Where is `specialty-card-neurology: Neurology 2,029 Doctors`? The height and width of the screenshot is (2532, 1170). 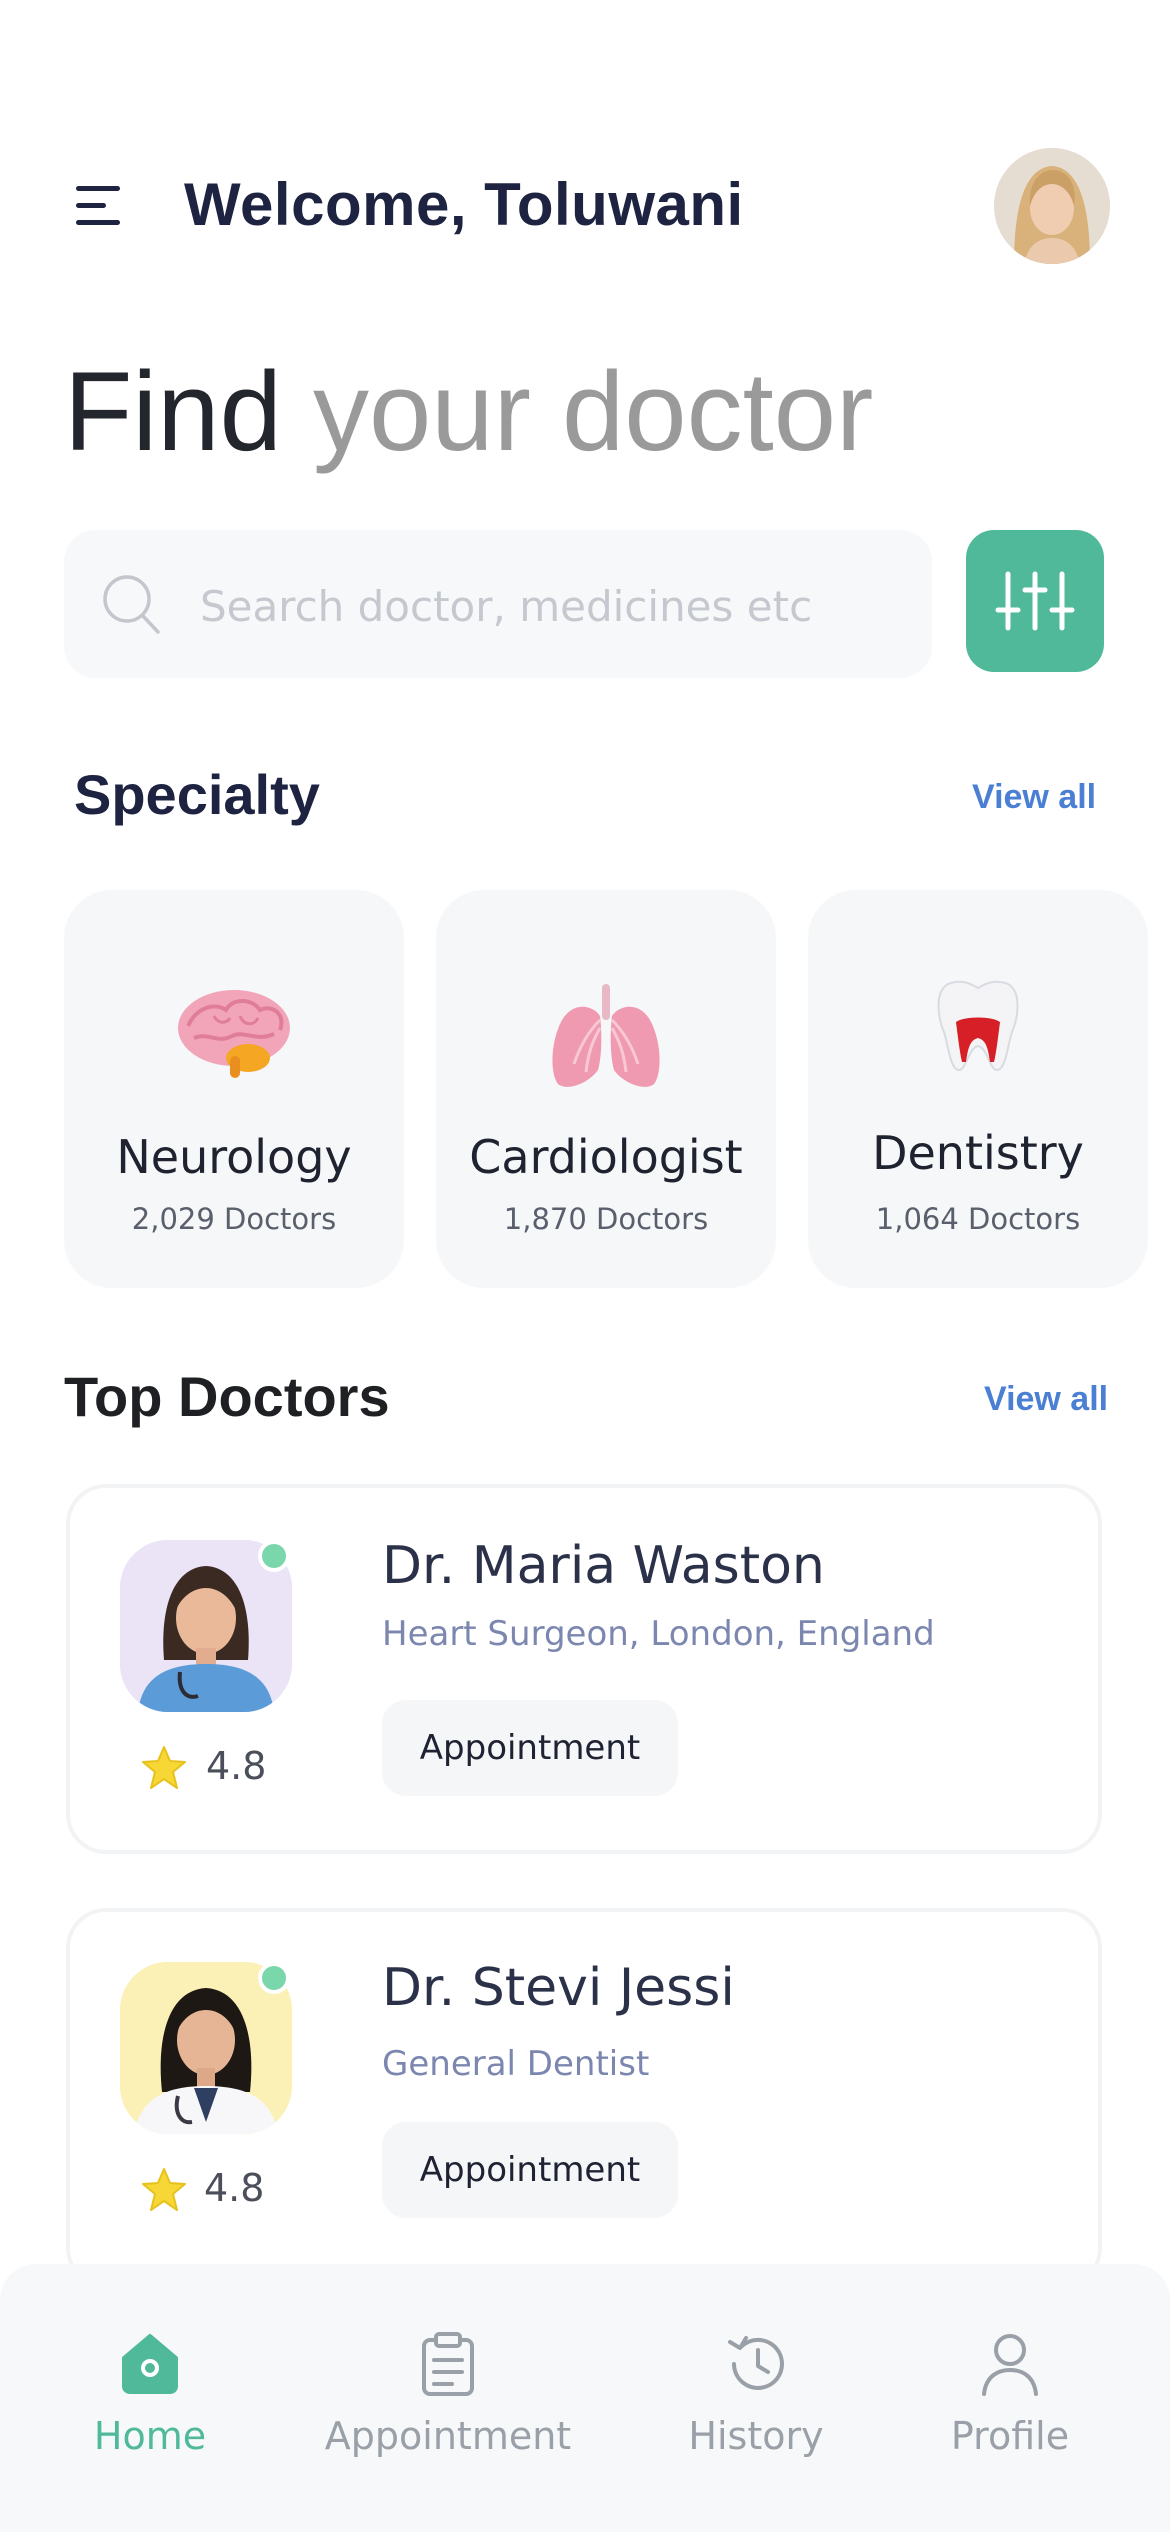 specialty-card-neurology: Neurology 2,029 Doctors is located at coordinates (234, 1089).